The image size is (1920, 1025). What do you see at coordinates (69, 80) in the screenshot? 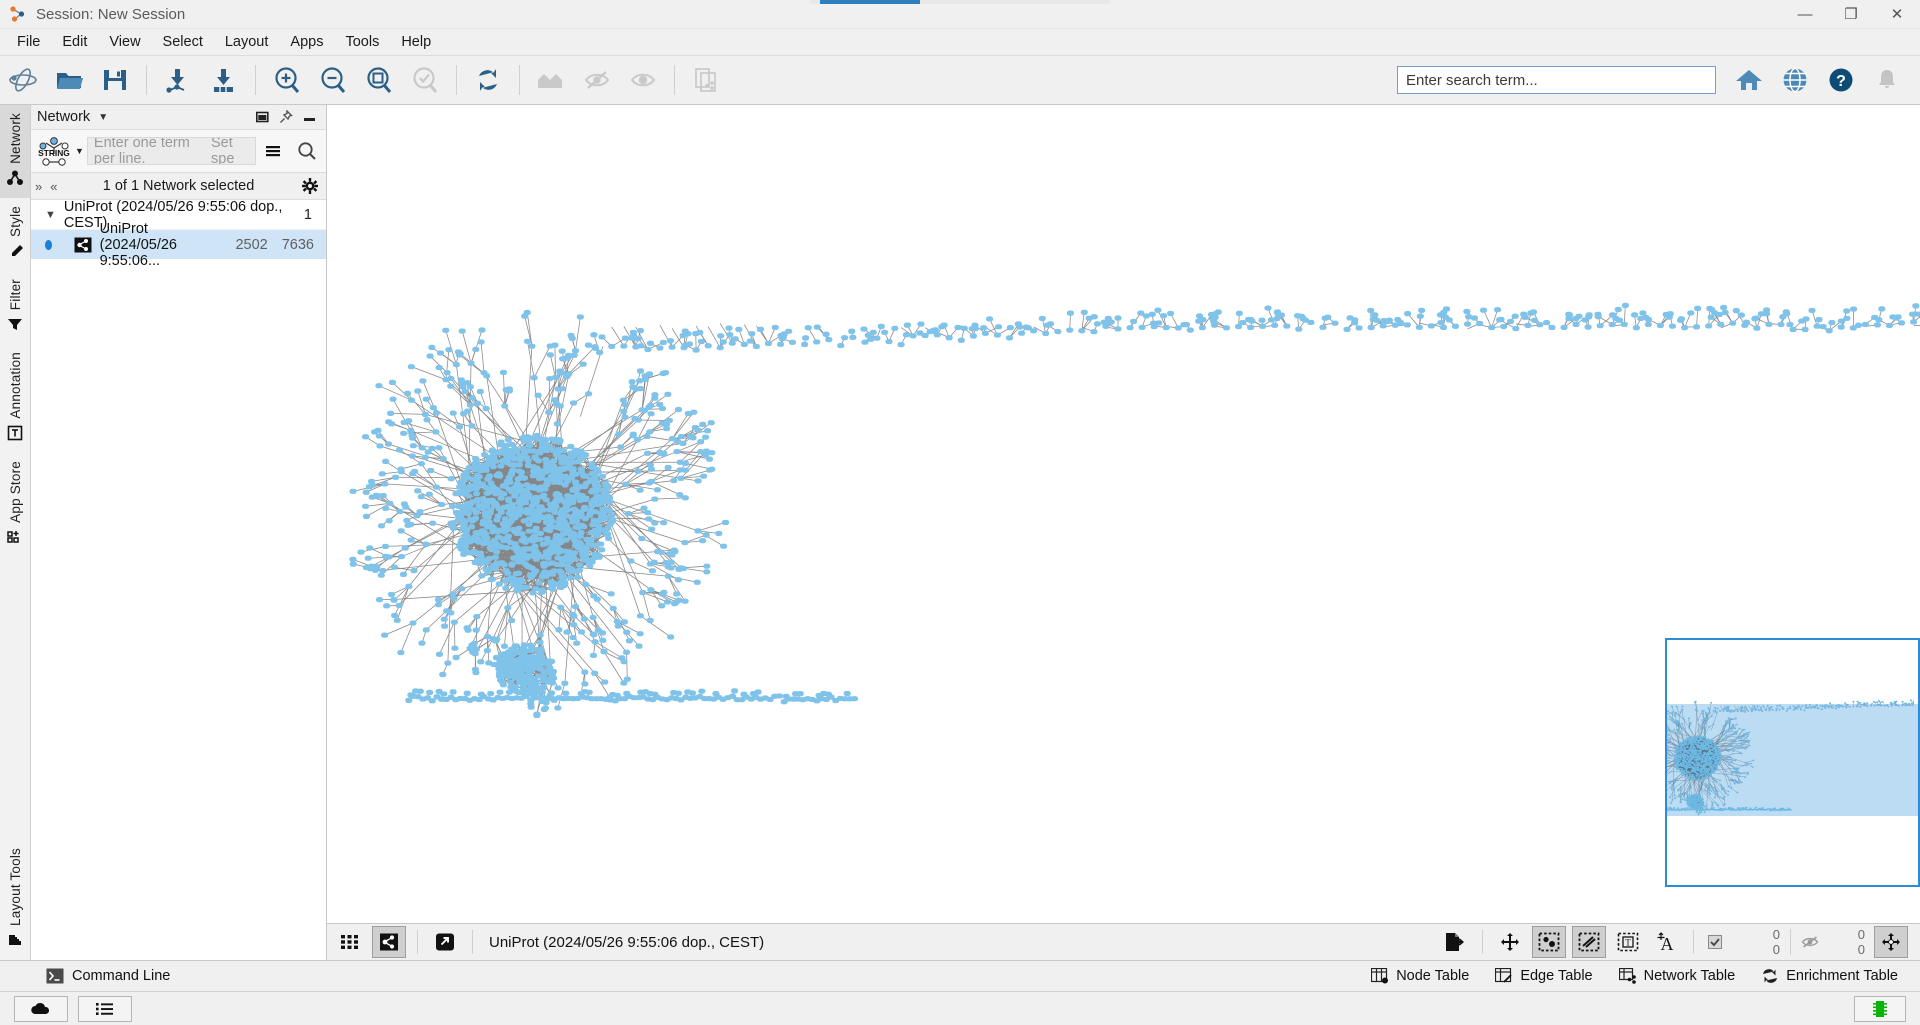
I see `open-folder-icon` at bounding box center [69, 80].